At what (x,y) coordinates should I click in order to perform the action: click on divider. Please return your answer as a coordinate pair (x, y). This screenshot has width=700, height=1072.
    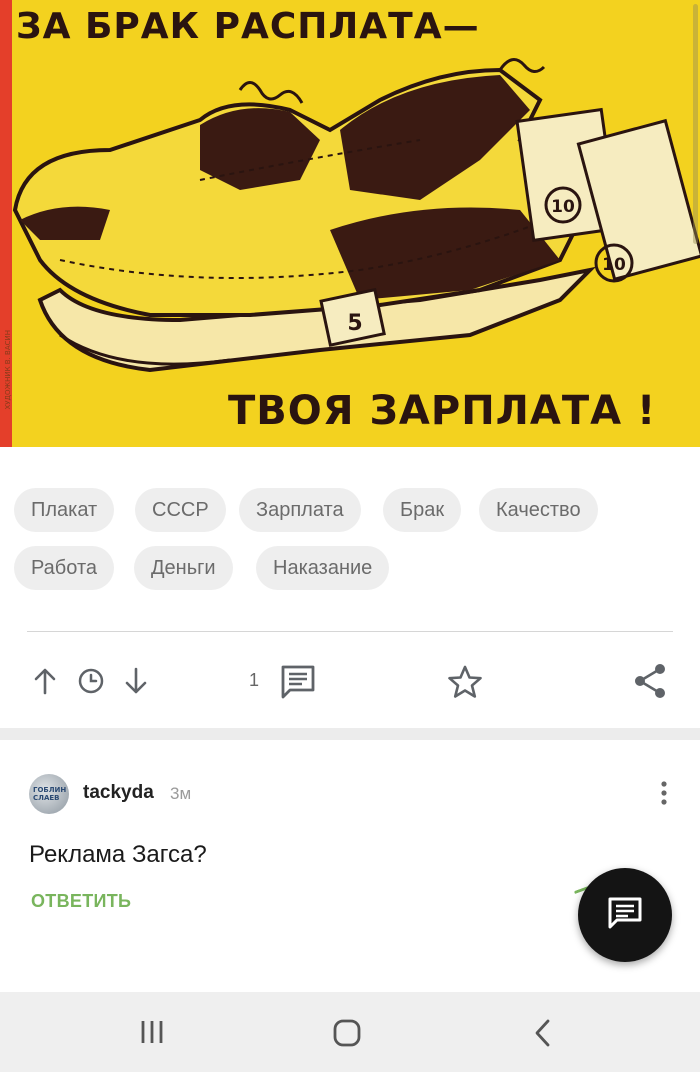
    Looking at the image, I should click on (350, 631).